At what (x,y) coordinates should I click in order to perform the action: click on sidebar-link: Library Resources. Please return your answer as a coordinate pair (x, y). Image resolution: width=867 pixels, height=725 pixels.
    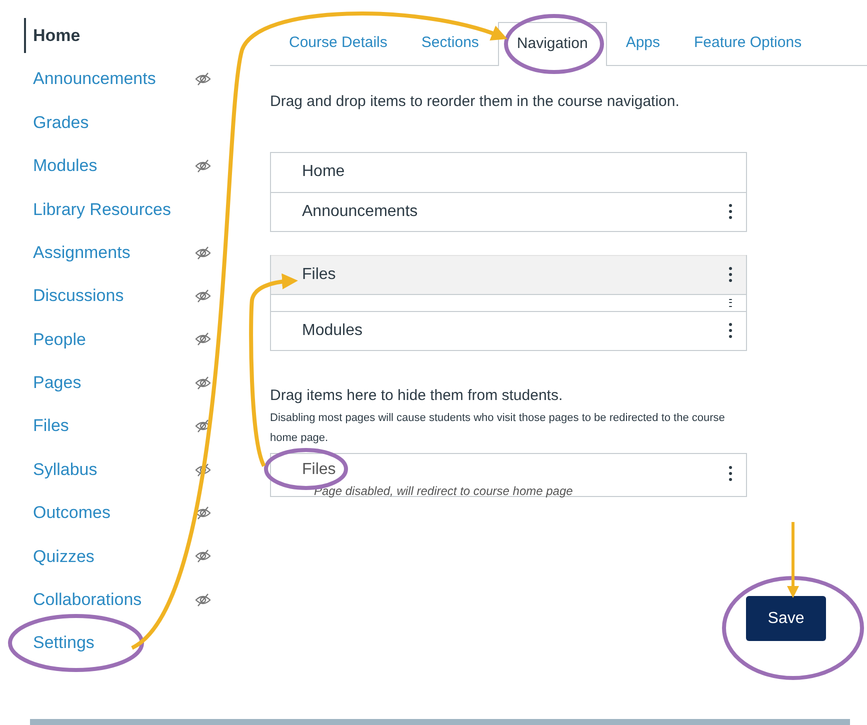
    Looking at the image, I should click on (97, 209).